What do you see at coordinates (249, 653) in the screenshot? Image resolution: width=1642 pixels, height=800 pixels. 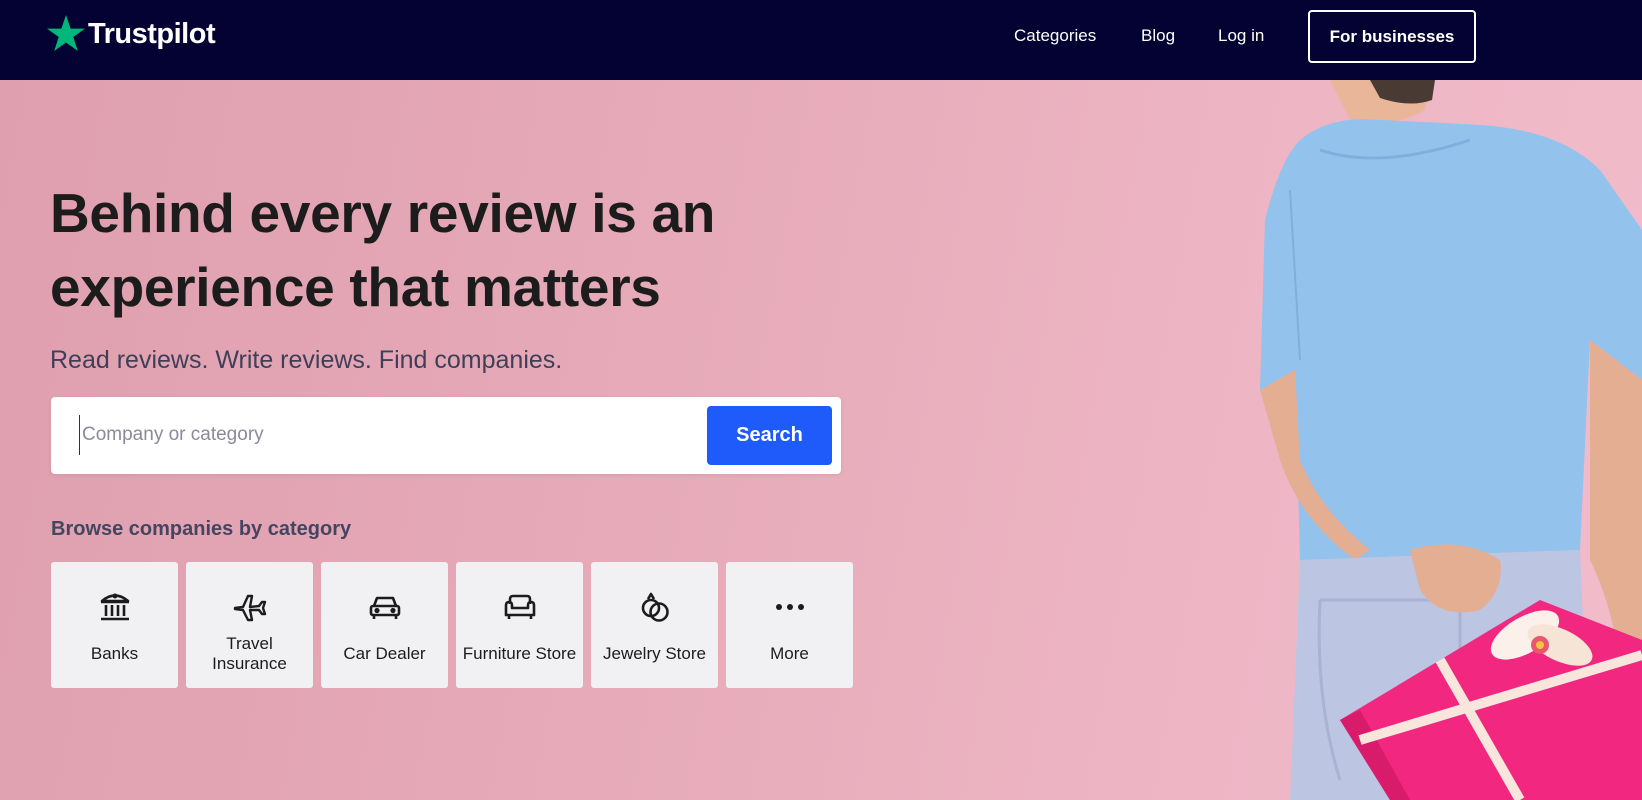 I see `category-label: Travel Insurance` at bounding box center [249, 653].